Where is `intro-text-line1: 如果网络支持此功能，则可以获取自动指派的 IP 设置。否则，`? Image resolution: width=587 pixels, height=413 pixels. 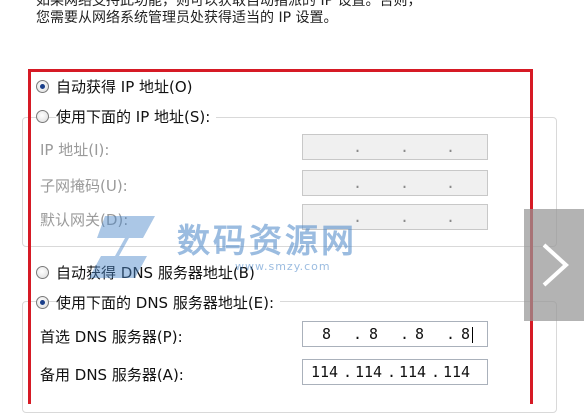 intro-text-line1: 如果网络支持此功能，则可以获取自动指派的 IP 设置。否则， is located at coordinates (229, 4).